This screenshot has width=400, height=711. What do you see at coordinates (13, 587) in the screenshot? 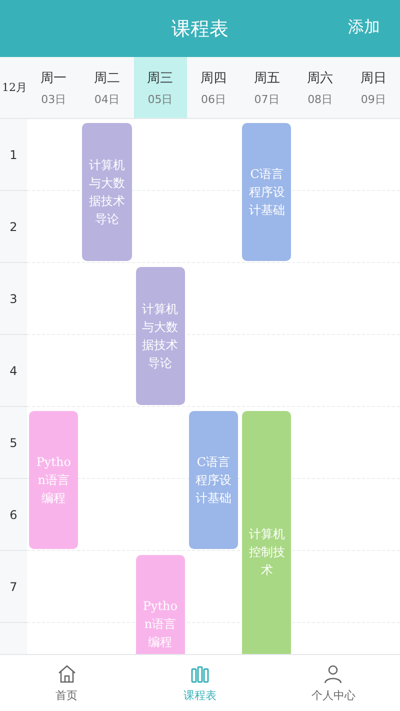
I see `period-number: 7` at bounding box center [13, 587].